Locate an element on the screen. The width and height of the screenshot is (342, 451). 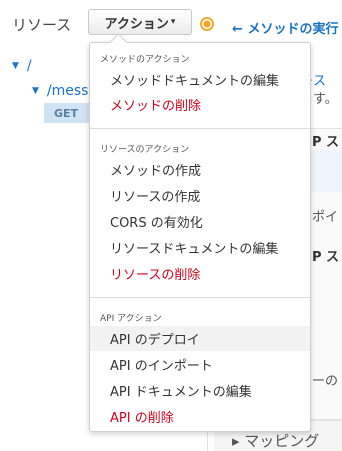
menu-section-header-resource: リソースのアクション is located at coordinates (145, 150).